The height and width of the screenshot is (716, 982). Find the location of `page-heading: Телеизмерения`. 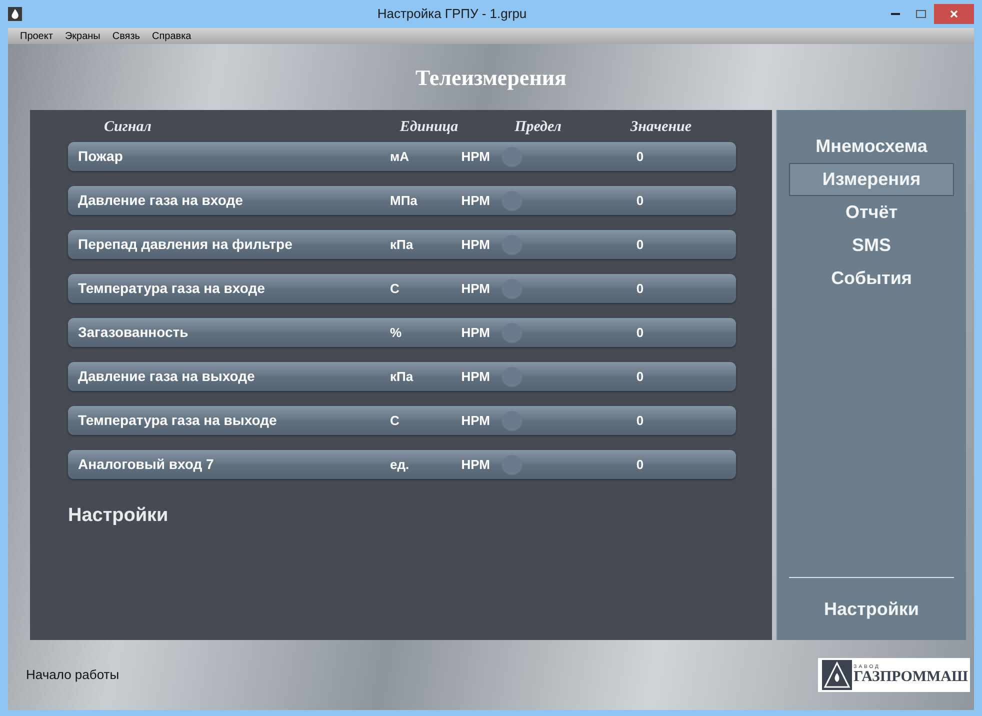

page-heading: Телеизмерения is located at coordinates (491, 78).